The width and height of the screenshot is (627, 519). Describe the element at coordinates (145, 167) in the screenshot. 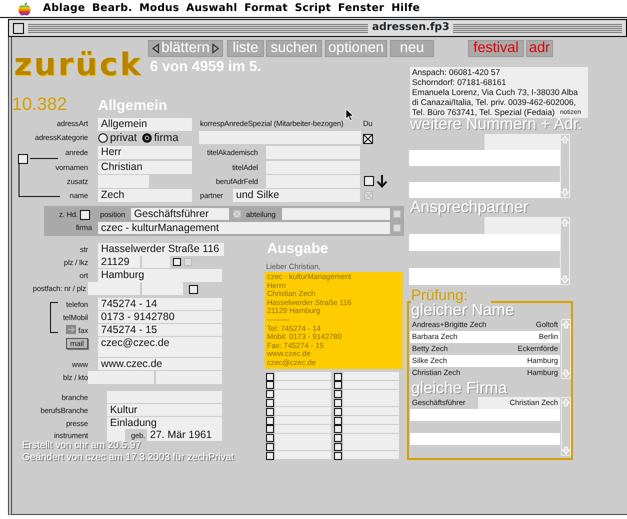

I see `text-field: Christian` at that location.